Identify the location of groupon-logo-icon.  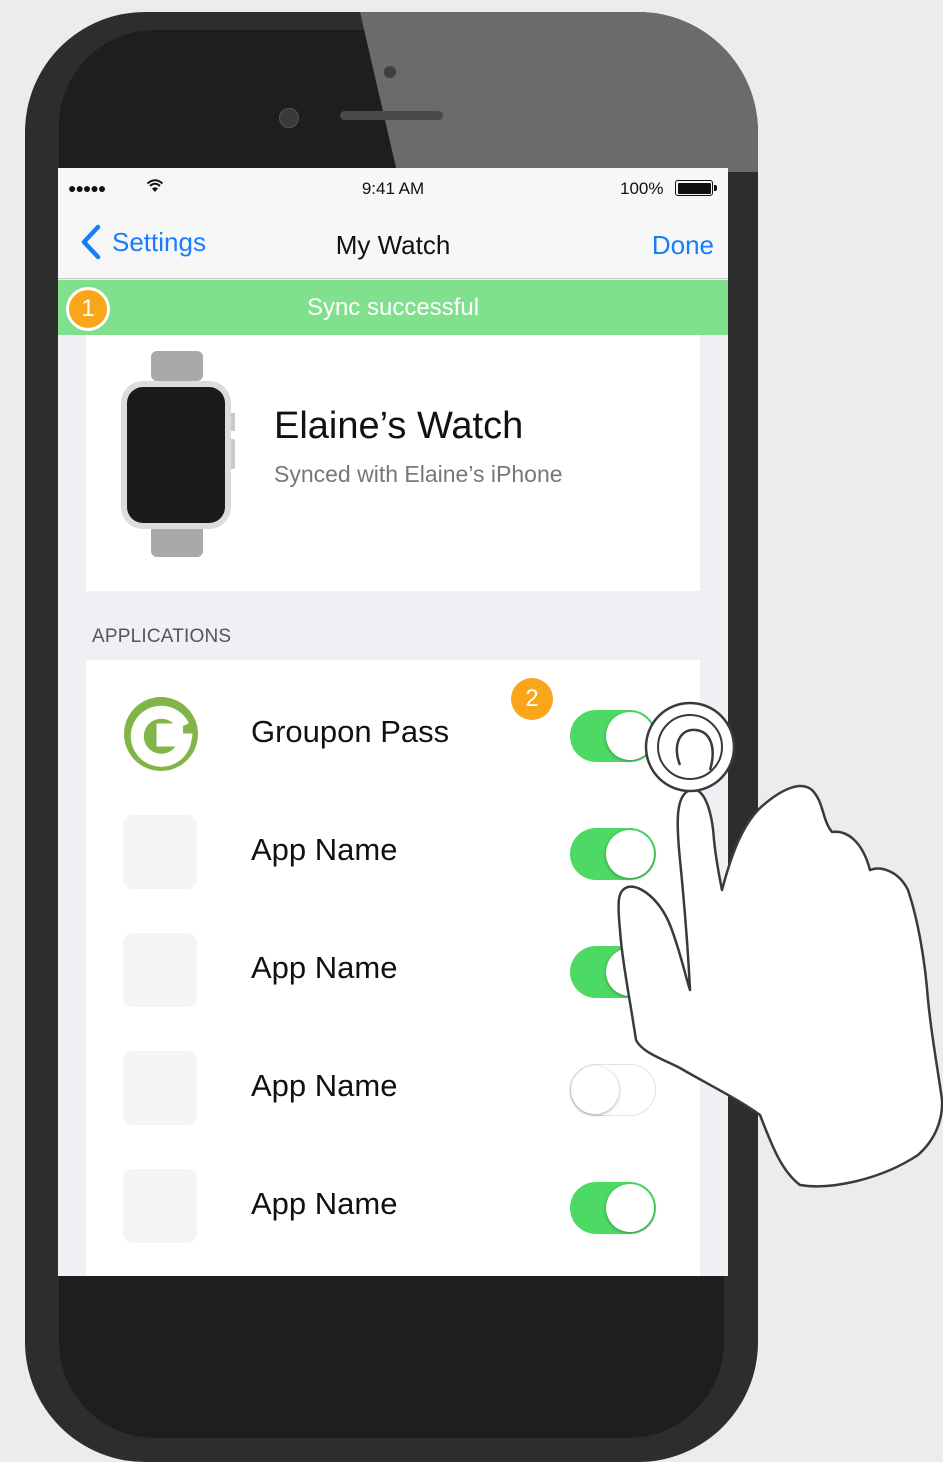
(161, 734).